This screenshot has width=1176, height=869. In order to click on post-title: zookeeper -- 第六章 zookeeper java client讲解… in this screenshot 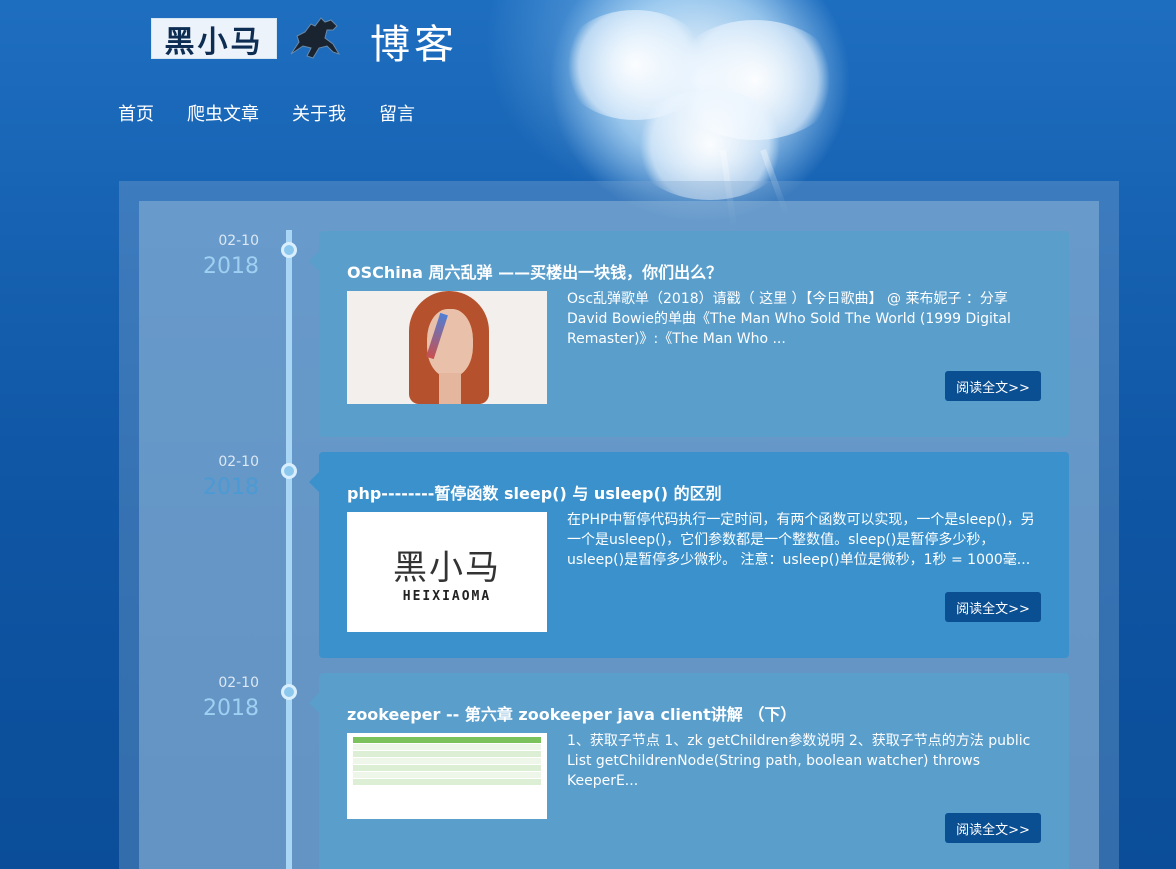, I will do `click(571, 713)`.